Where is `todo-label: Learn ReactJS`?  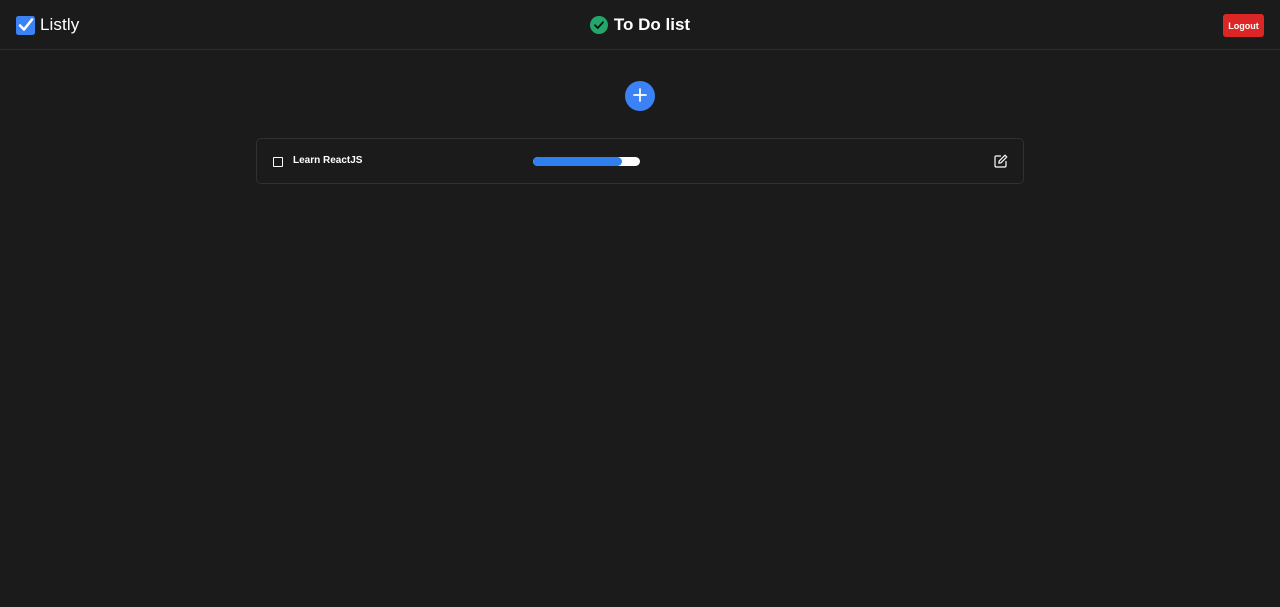
todo-label: Learn ReactJS is located at coordinates (328, 160).